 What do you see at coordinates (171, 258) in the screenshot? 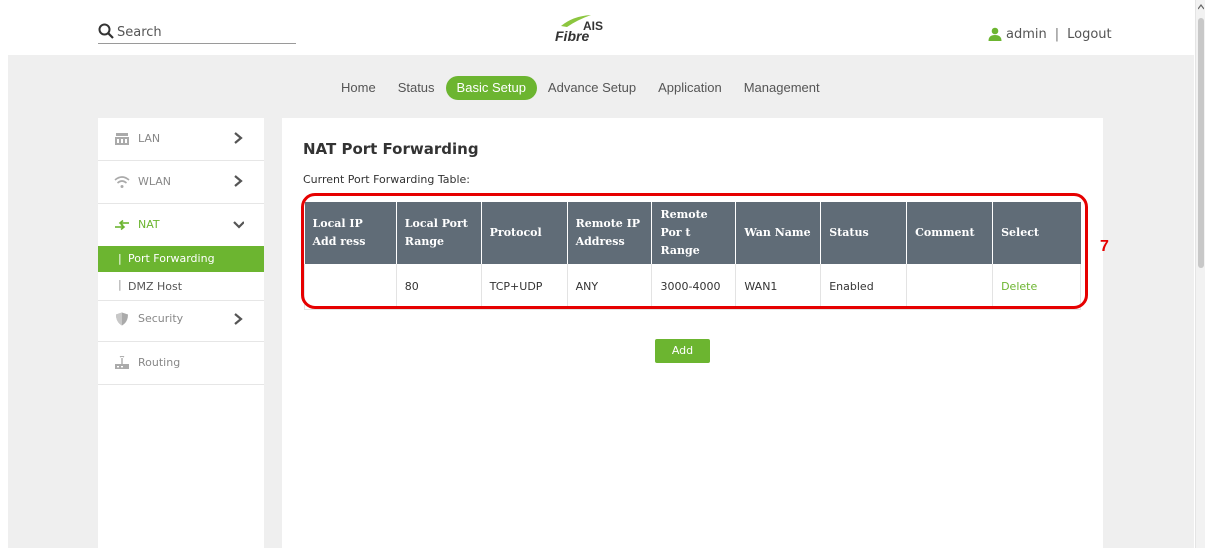
I see `subitem-label: Port Forwarding` at bounding box center [171, 258].